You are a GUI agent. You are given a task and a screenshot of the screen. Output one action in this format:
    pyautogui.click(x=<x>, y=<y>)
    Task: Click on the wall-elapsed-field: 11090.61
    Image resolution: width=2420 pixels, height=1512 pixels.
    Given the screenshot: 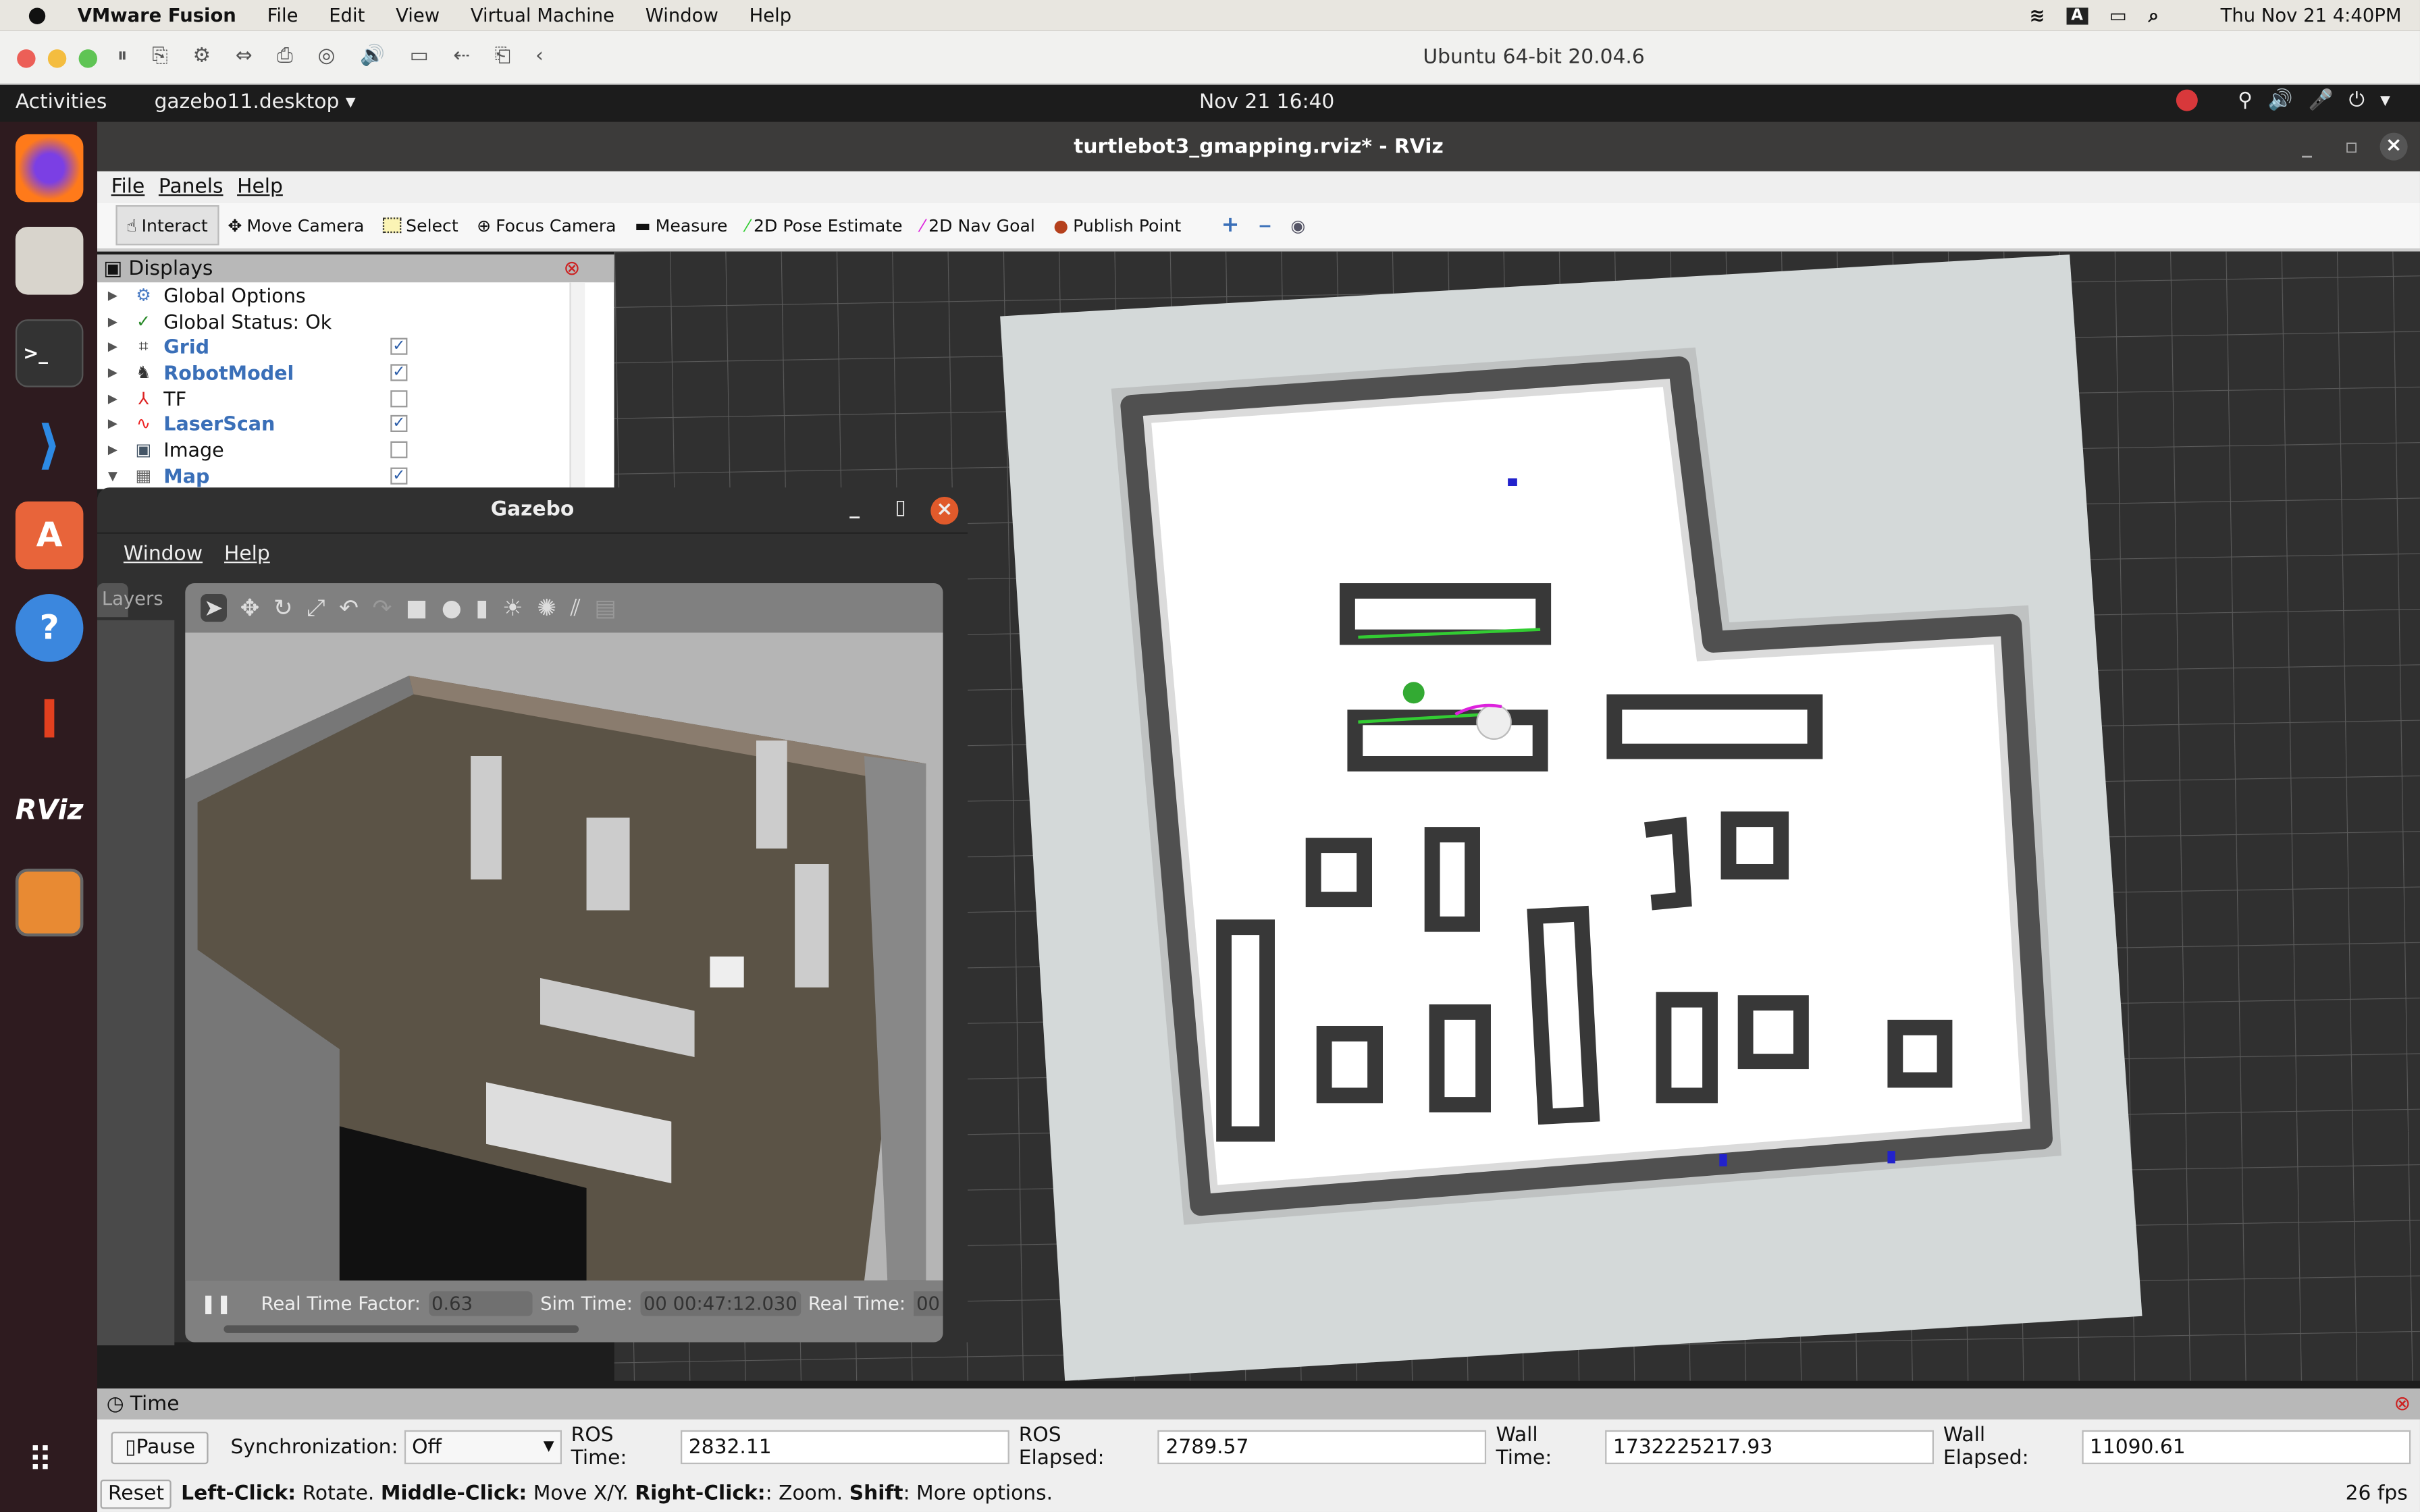 What is the action you would take?
    pyautogui.click(x=2246, y=1447)
    